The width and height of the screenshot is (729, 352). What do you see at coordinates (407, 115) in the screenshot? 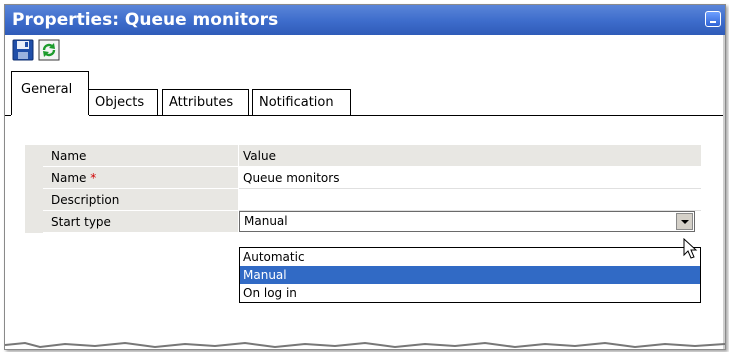
I see `tab-baseline-right` at bounding box center [407, 115].